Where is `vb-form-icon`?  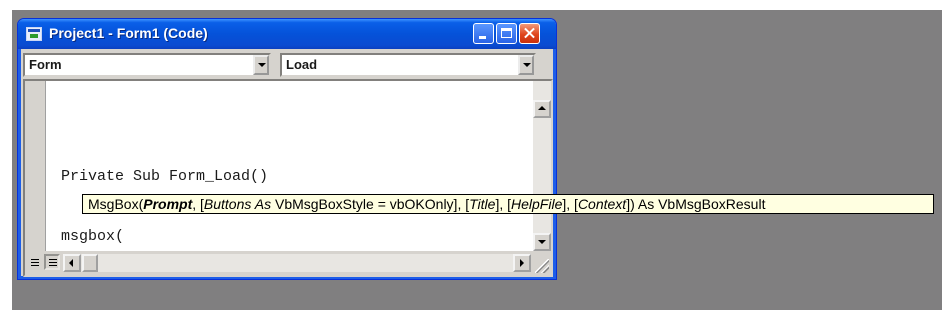 vb-form-icon is located at coordinates (34, 34).